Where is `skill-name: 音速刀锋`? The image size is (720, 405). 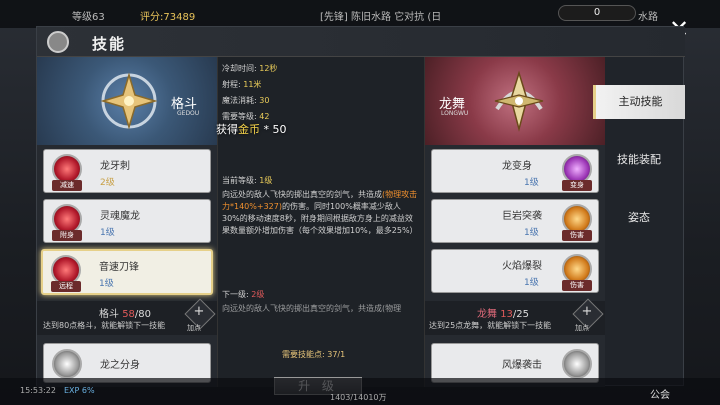
skill-name: 音速刀锋 is located at coordinates (119, 267).